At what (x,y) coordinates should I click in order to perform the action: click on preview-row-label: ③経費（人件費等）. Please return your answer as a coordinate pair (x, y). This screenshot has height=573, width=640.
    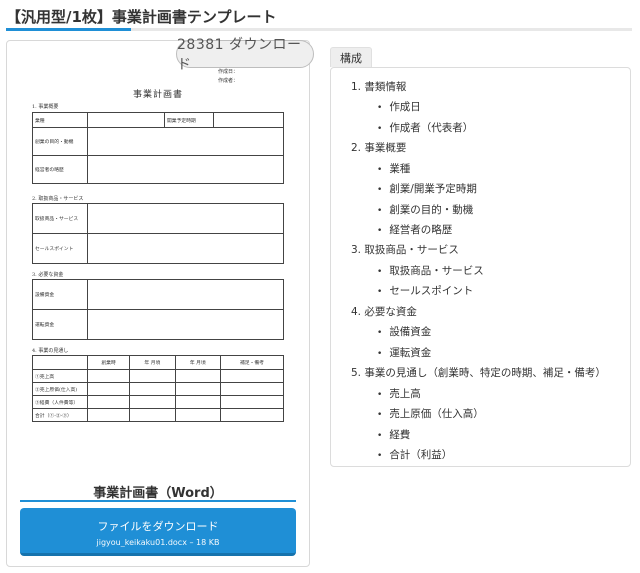
    Looking at the image, I should click on (60, 402).